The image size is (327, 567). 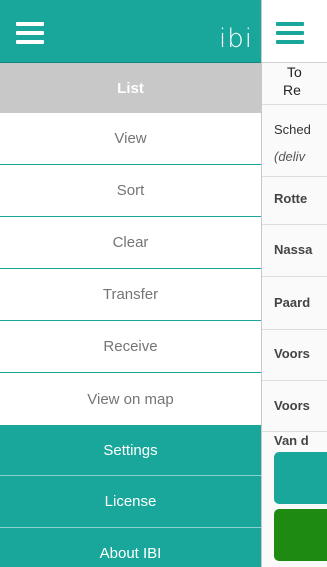 I want to click on address-row: Paard, so click(x=292, y=302).